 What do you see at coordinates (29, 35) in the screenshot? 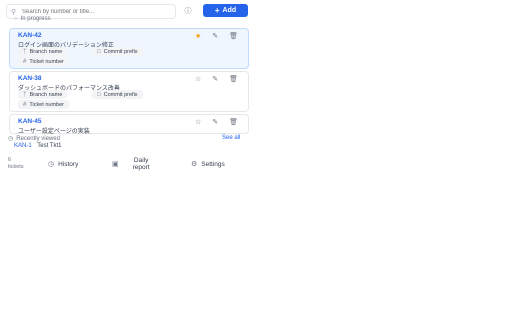
I see `ticket-key: KAN-42` at bounding box center [29, 35].